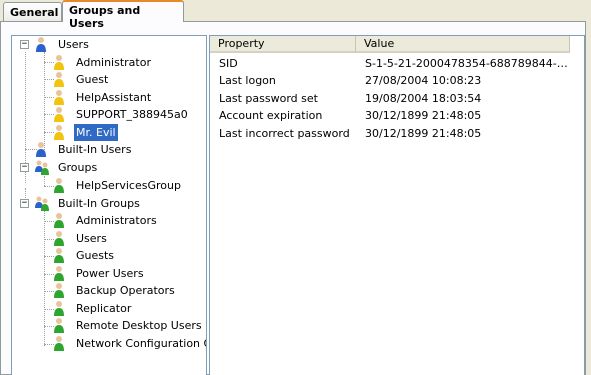 This screenshot has width=591, height=375. I want to click on property-row: Account expiration 30/12/1899 21:48:05, so click(390, 115).